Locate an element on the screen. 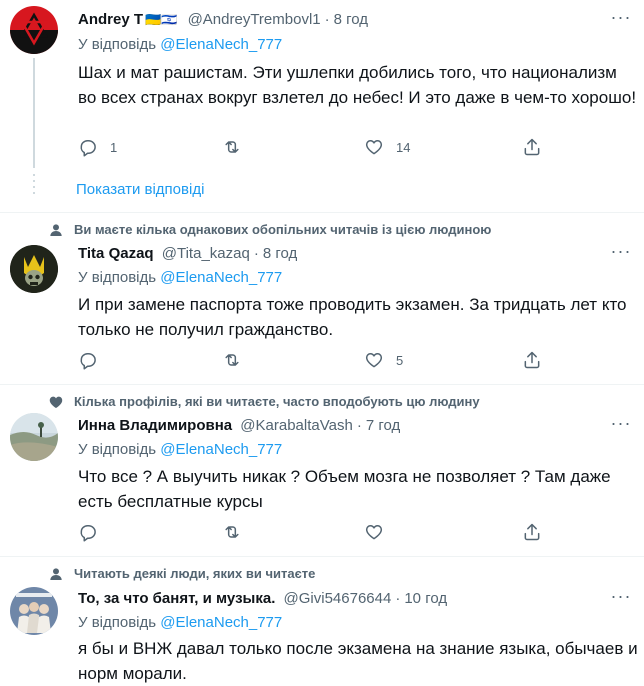 The image size is (644, 686). tweet-actions: 1 14 is located at coordinates (318, 147).